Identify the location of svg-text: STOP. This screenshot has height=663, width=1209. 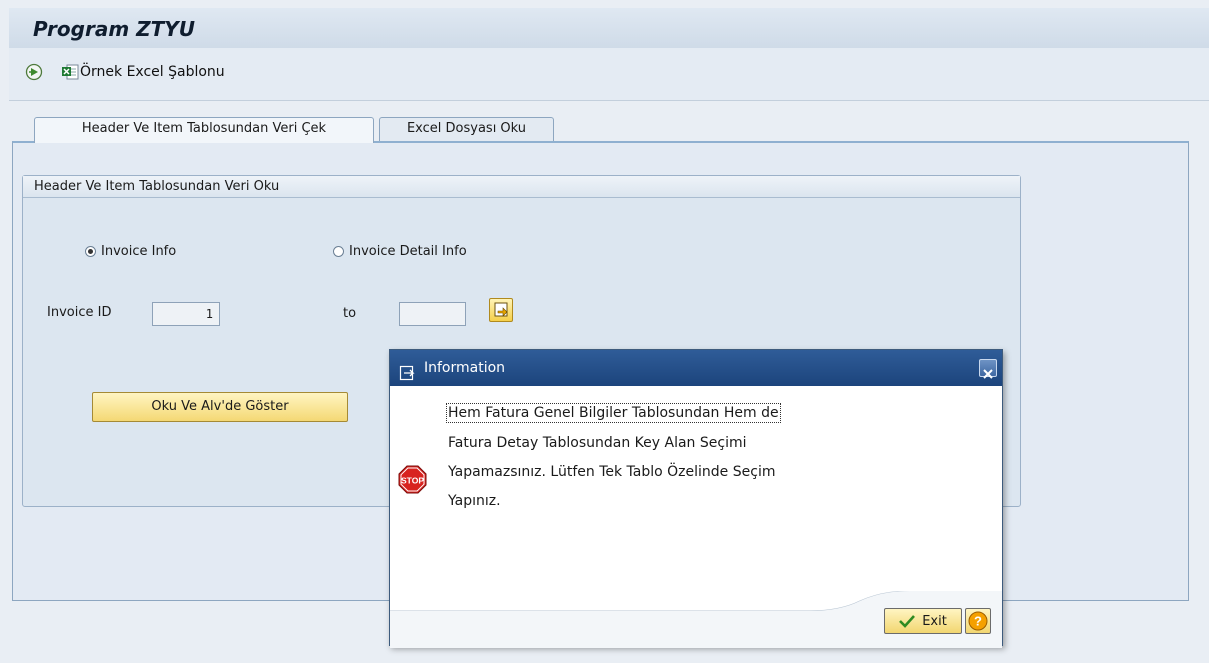
(412, 481).